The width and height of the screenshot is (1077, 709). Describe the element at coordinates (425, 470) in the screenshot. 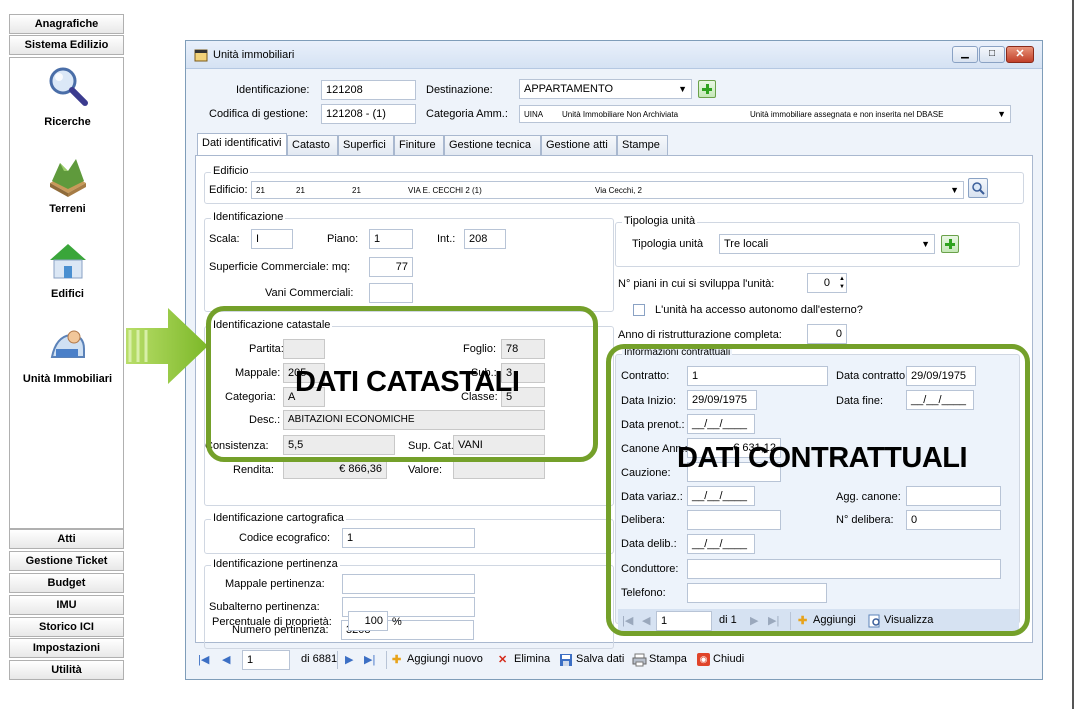

I see `valore-label: Valore:` at that location.